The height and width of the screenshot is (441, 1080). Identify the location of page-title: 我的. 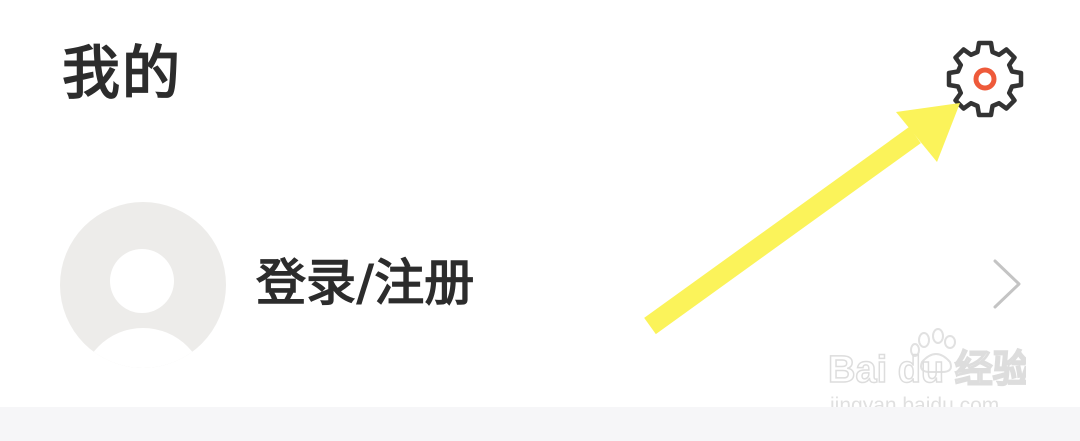
(122, 73).